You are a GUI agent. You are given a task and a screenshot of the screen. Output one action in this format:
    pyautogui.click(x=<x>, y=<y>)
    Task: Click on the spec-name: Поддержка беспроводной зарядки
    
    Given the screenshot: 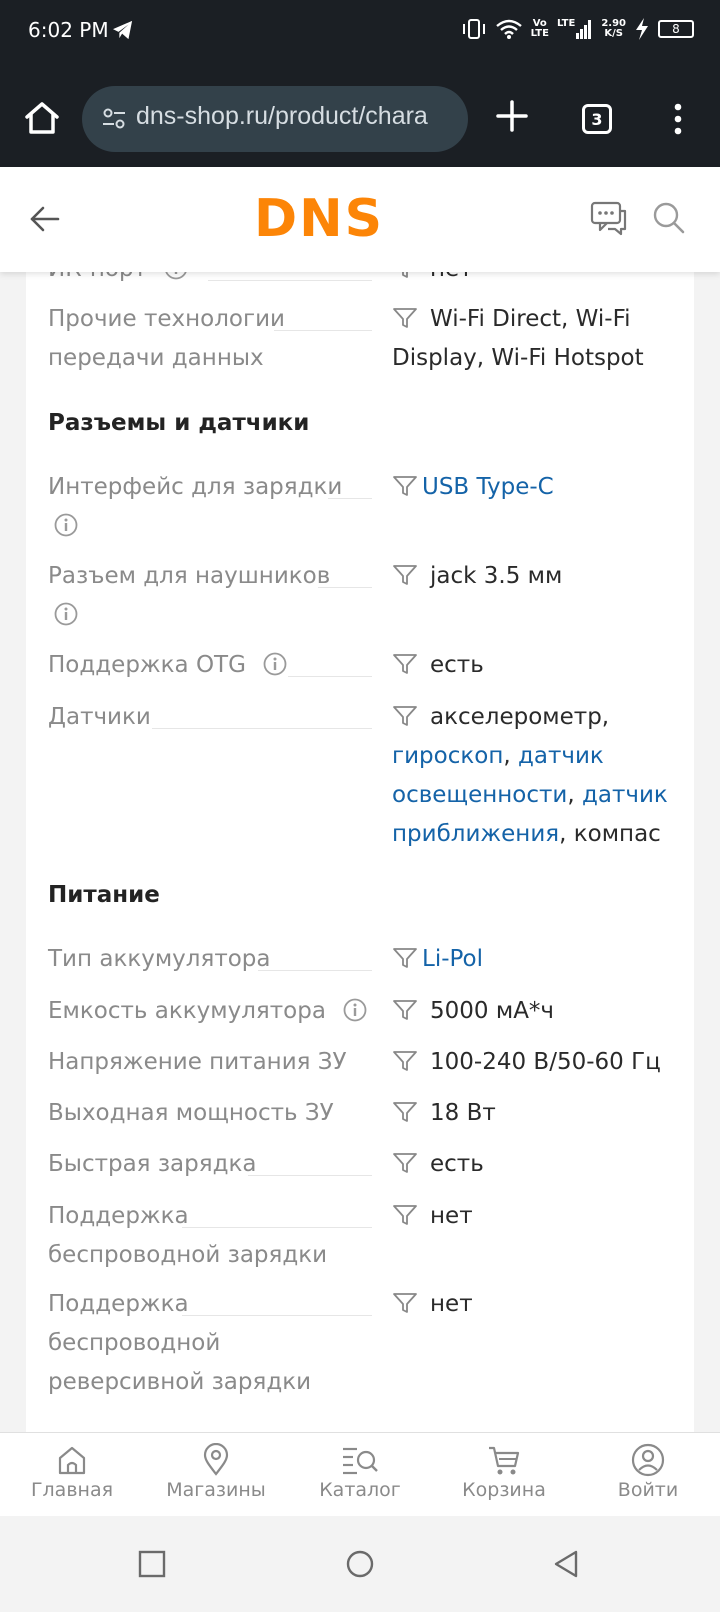 What is the action you would take?
    pyautogui.click(x=188, y=1235)
    